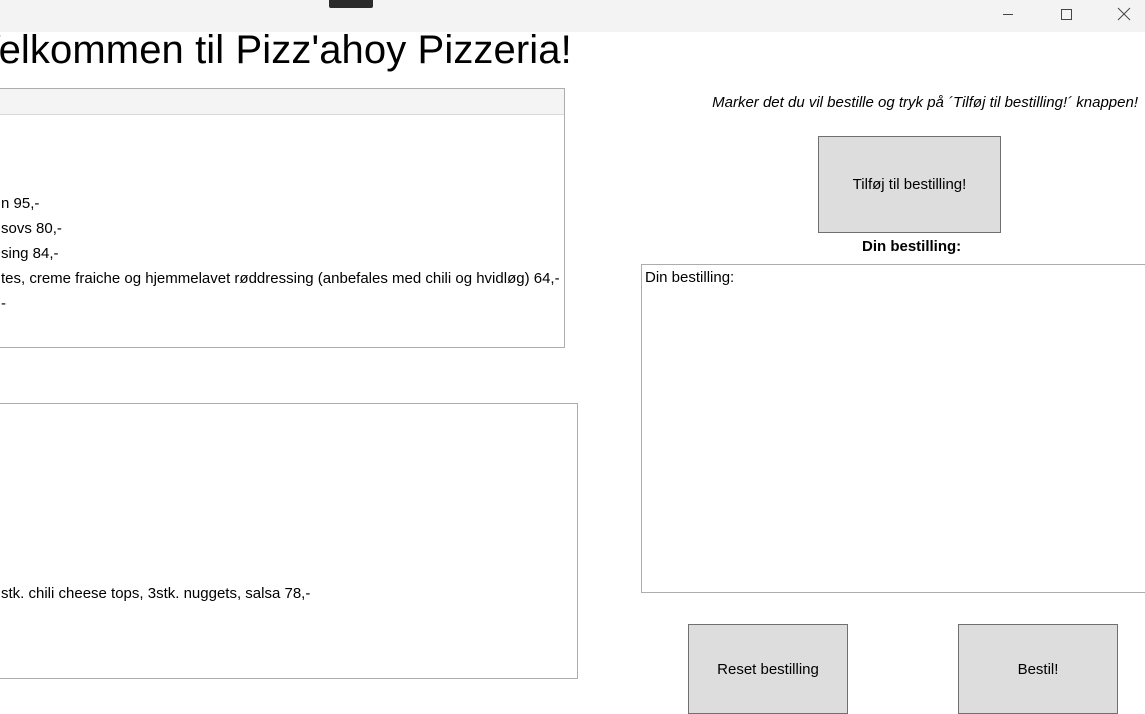  What do you see at coordinates (282, 102) in the screenshot?
I see `list-header` at bounding box center [282, 102].